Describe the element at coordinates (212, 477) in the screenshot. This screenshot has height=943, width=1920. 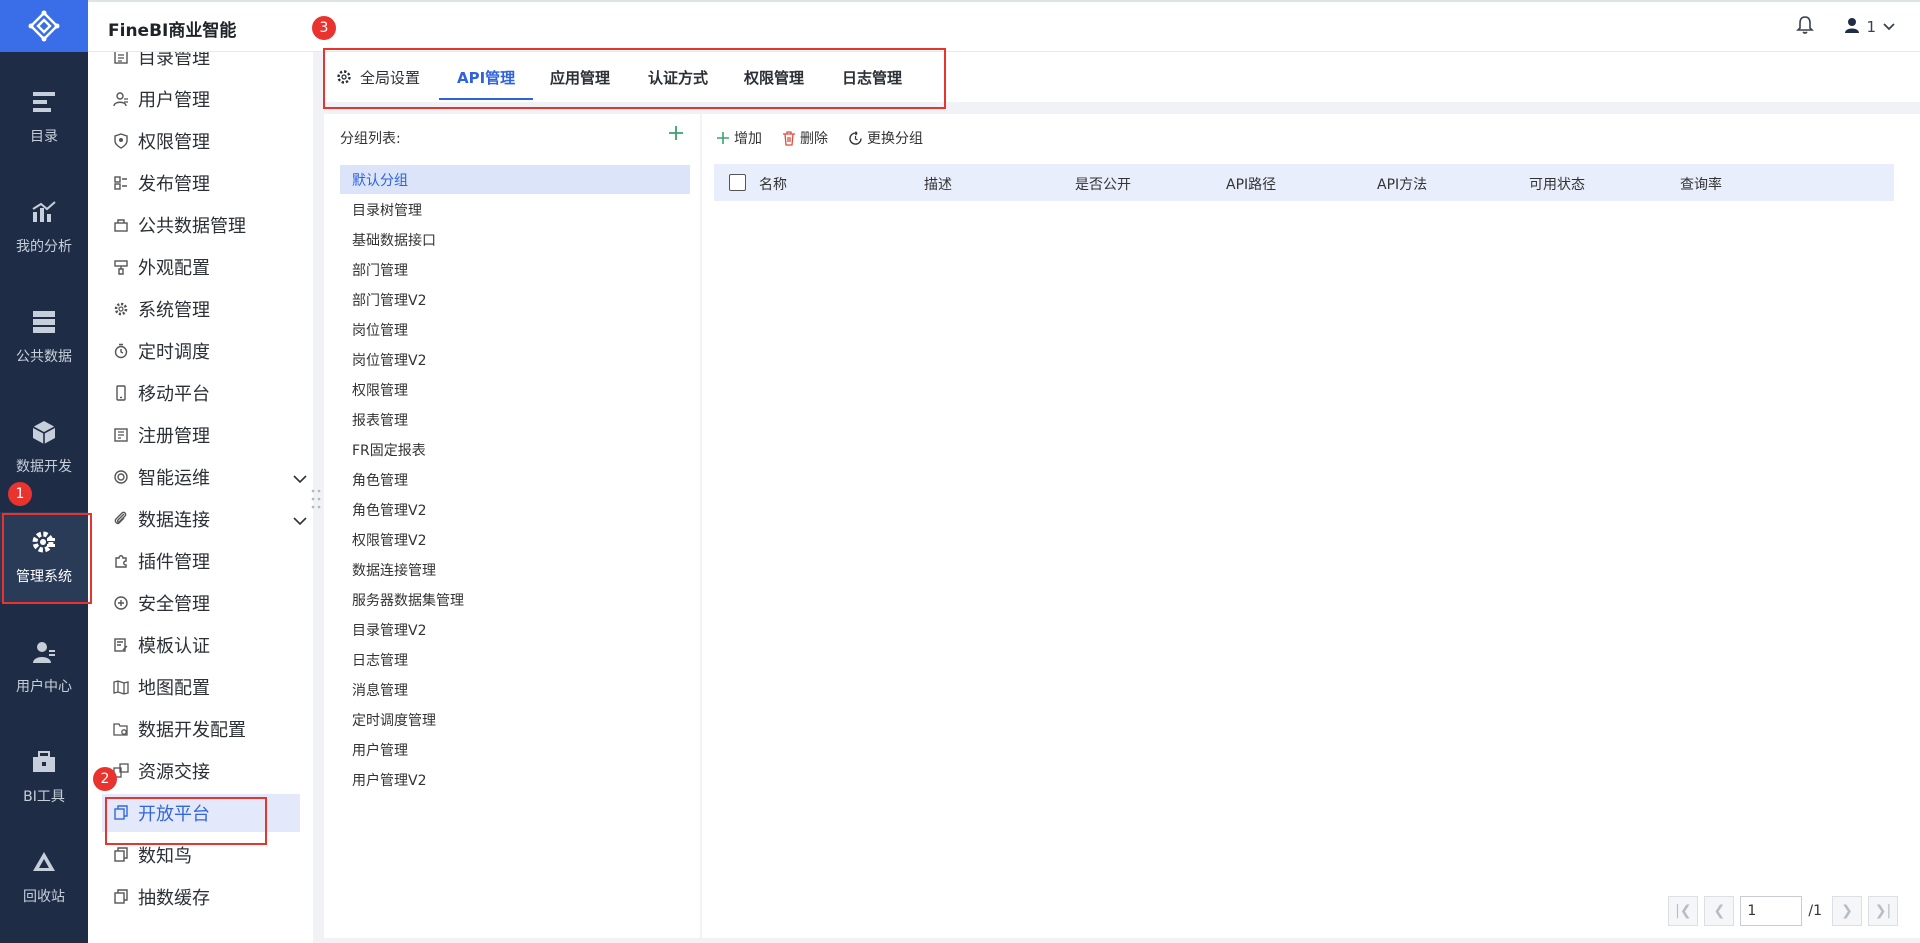
I see `subnav-item-ops: 智能运维` at that location.